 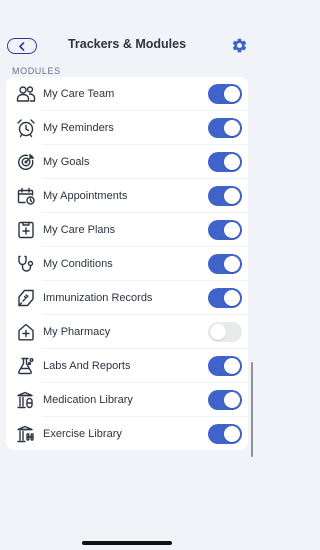 I want to click on list-item-my-reminders: My Reminders, so click(x=127, y=128).